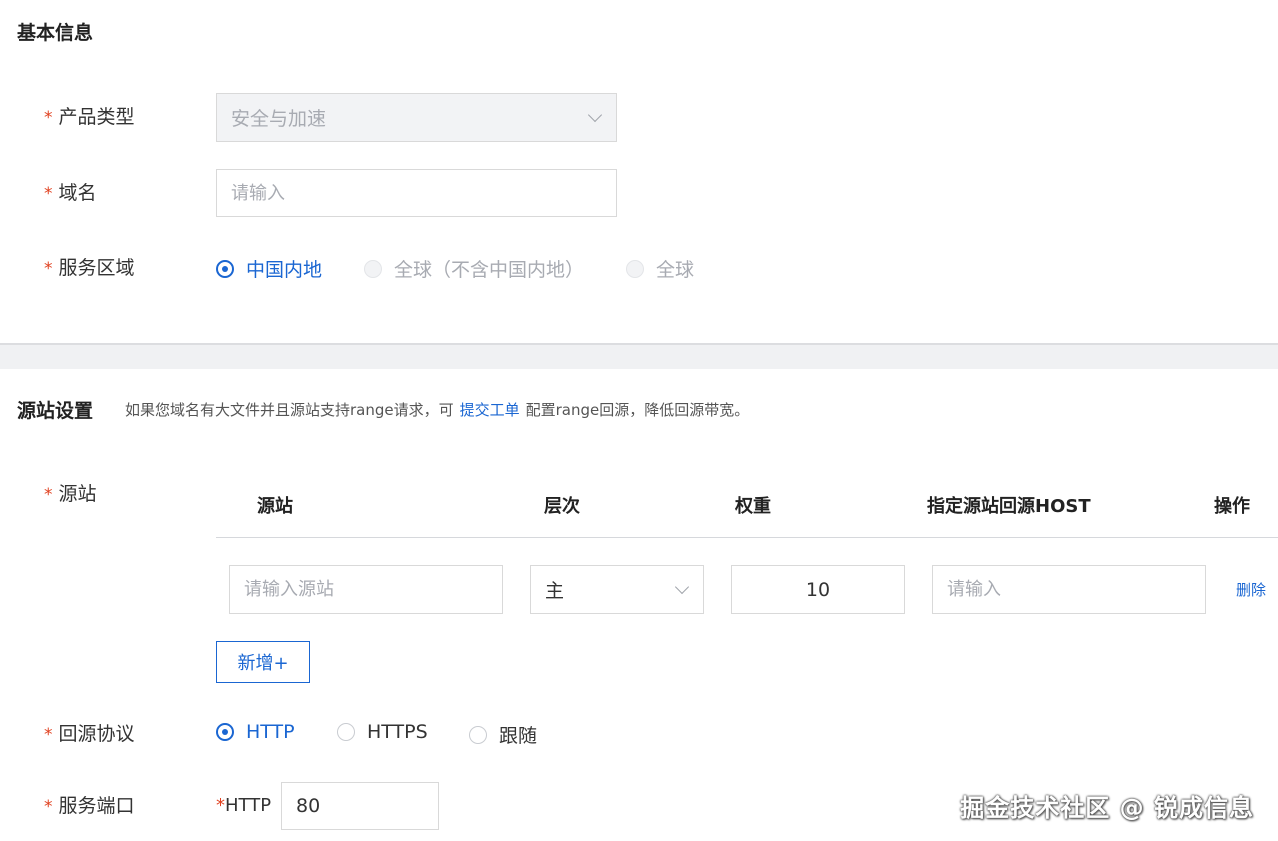 The width and height of the screenshot is (1278, 841). Describe the element at coordinates (1107, 808) in the screenshot. I see `watermark: 掘金技术社区 @ 锐成信息` at that location.